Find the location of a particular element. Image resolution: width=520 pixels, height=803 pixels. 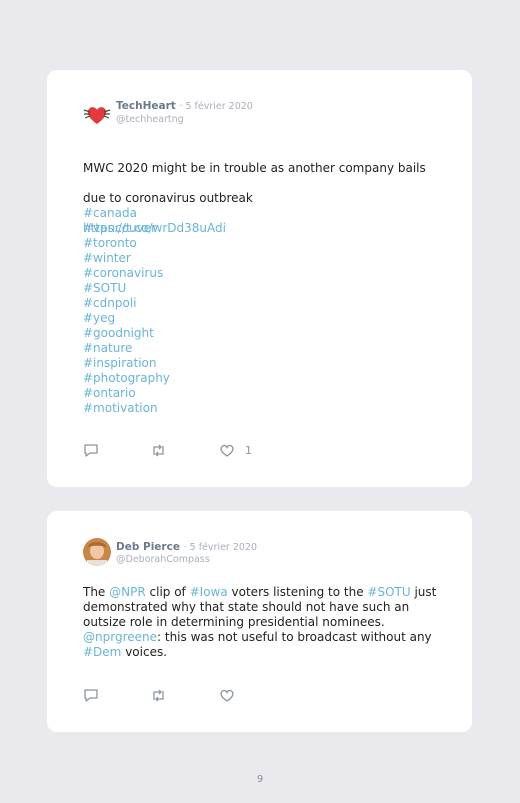

author-handle: @DeborahCompass is located at coordinates (163, 559).